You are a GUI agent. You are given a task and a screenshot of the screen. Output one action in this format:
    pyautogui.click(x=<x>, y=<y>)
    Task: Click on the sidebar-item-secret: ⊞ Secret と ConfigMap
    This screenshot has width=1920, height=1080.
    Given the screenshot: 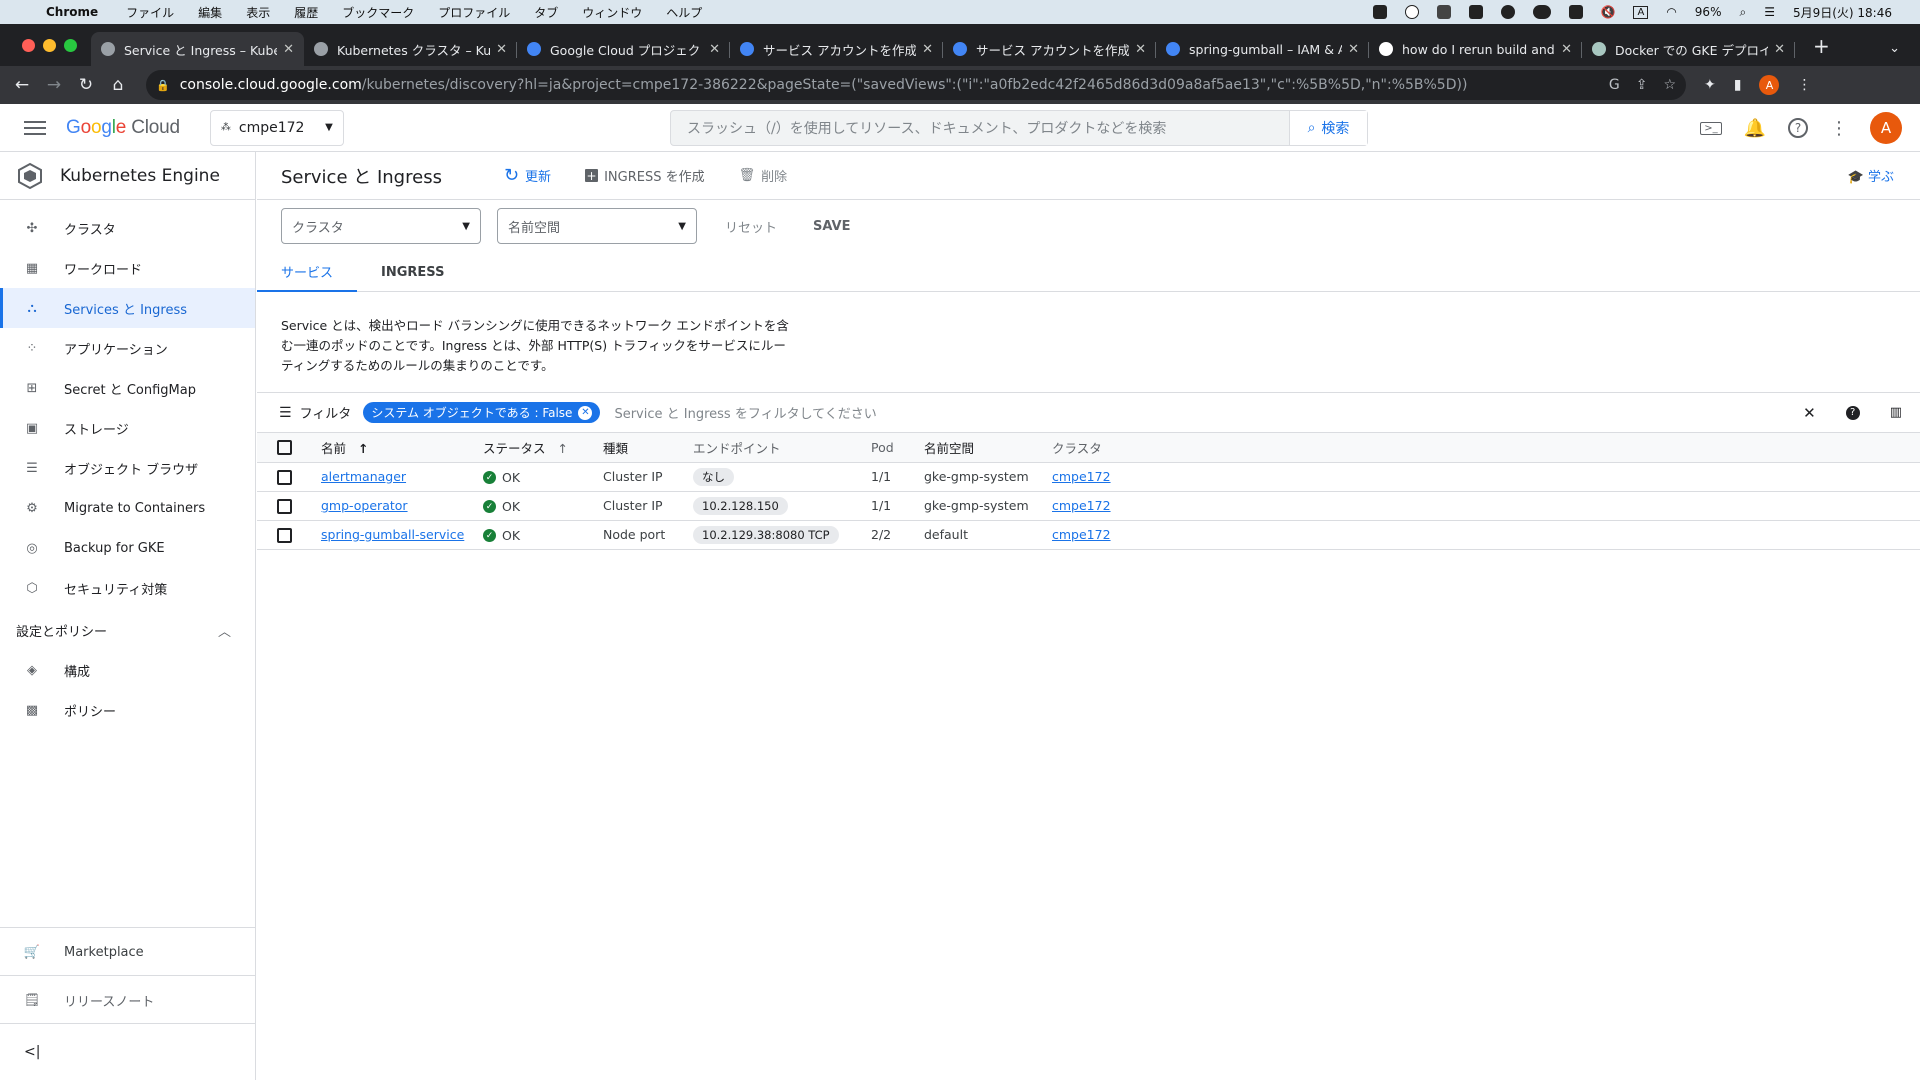 What is the action you would take?
    pyautogui.click(x=127, y=388)
    